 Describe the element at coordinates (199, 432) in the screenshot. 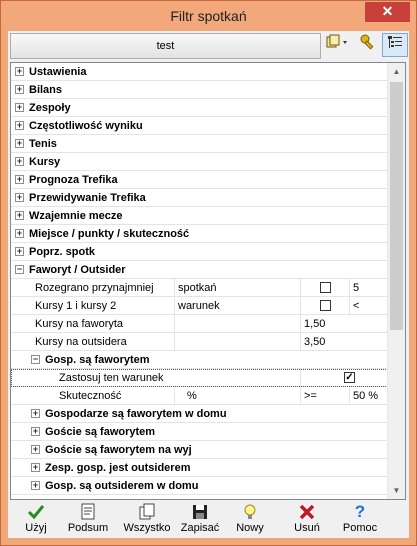

I see `tree-group: + Goście są faworytem` at that location.